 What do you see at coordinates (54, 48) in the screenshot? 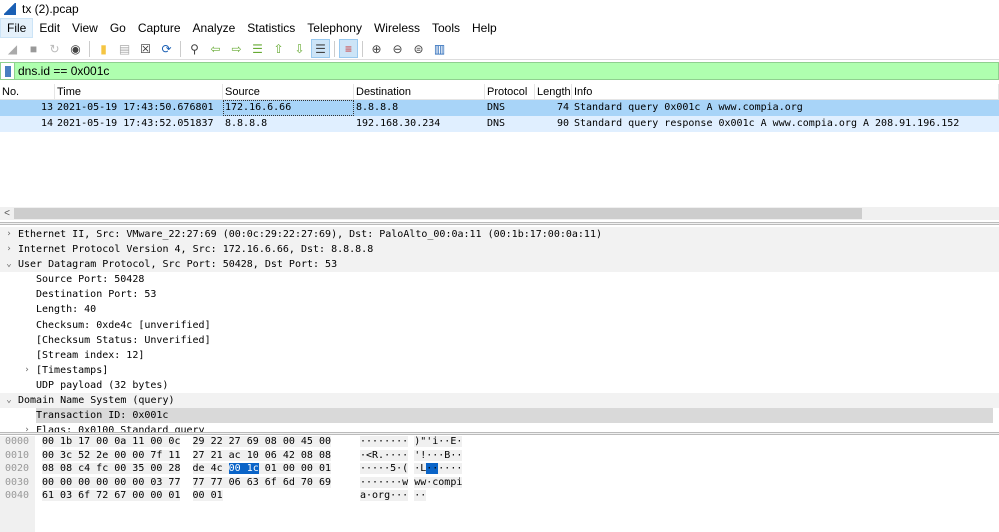
I see `restart-capture-icon: ↻` at bounding box center [54, 48].